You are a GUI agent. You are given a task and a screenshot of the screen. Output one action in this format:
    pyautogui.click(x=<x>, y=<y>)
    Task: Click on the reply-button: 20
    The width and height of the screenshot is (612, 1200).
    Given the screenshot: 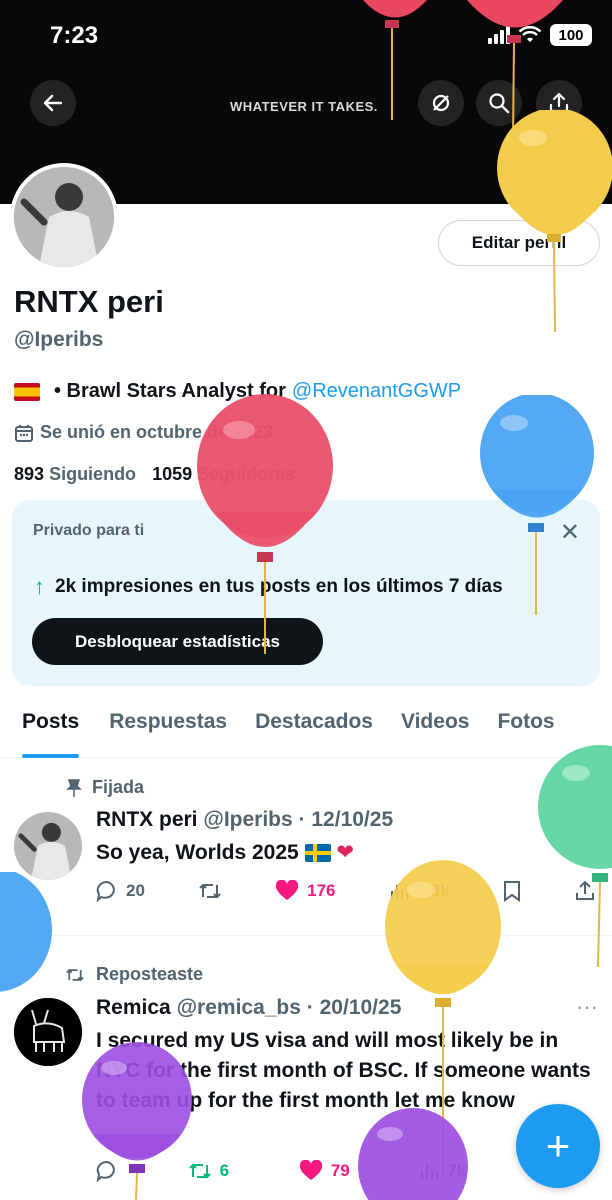 What is the action you would take?
    pyautogui.click(x=120, y=891)
    